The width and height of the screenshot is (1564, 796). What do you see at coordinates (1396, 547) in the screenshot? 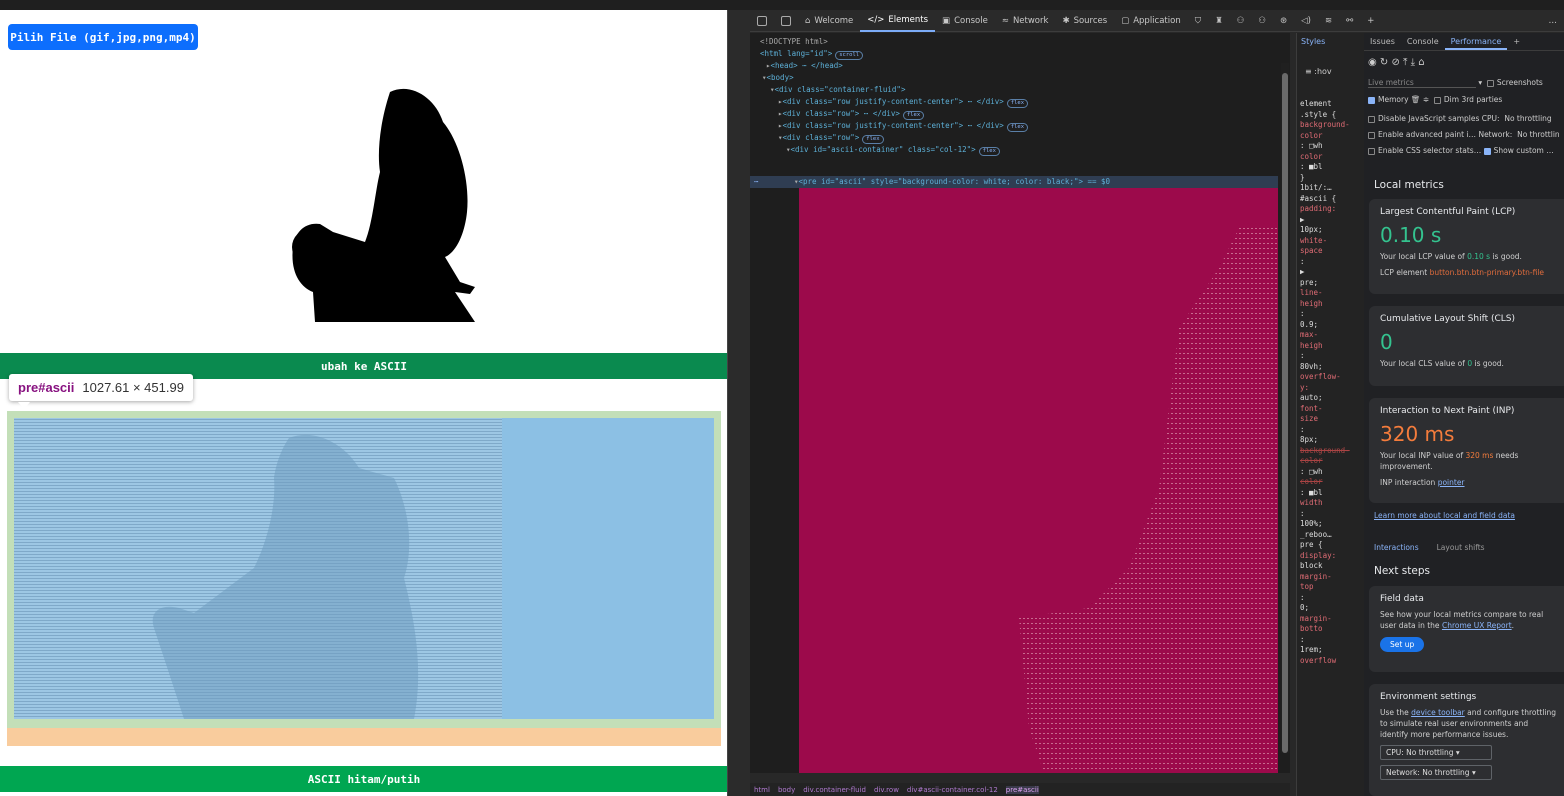
I see `tab-interactions: Interactions` at bounding box center [1396, 547].